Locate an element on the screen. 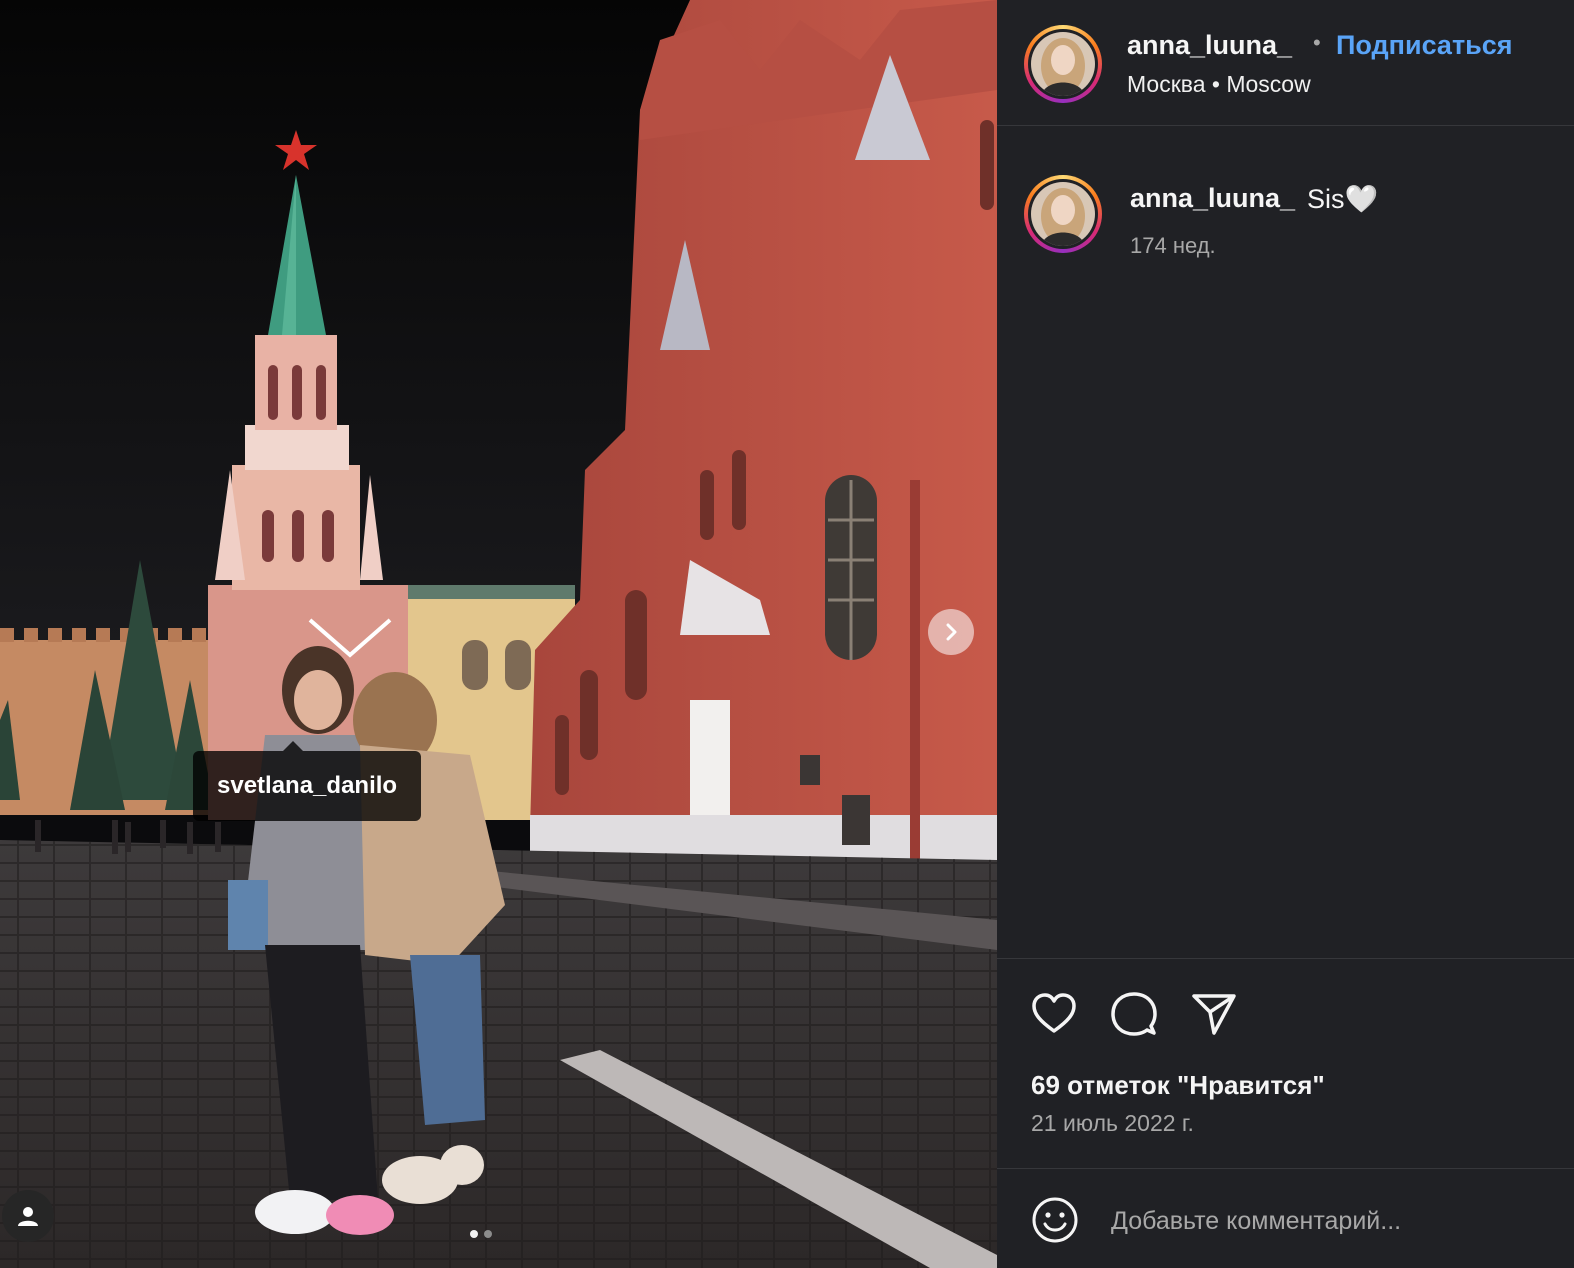 Image resolution: width=1574 pixels, height=1268 pixels. post-date: 21 июль 2022 г. is located at coordinates (1112, 1123).